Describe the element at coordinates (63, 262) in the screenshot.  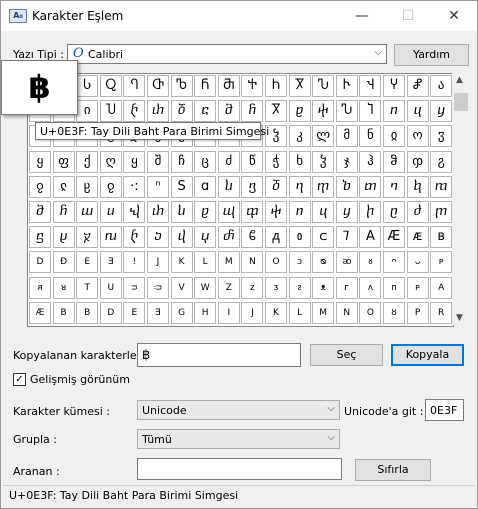
I see `character-cell: Đ` at that location.